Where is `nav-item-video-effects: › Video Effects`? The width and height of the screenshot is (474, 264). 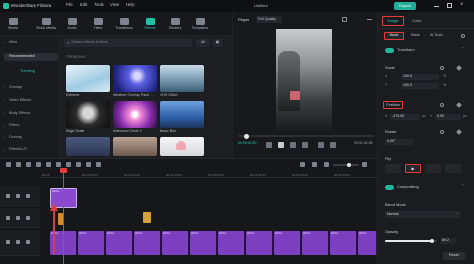 nav-item-video-effects: › Video Effects is located at coordinates (31, 101).